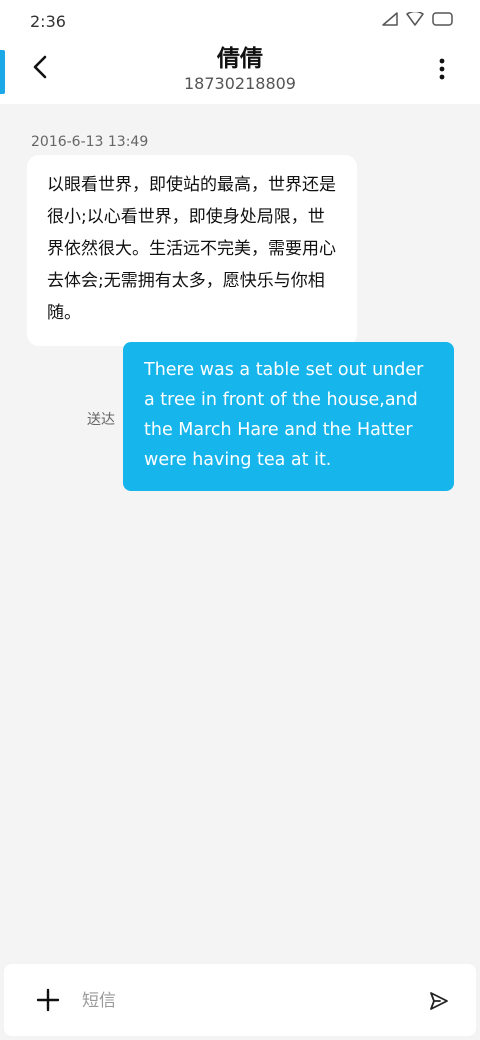 This screenshot has height=1040, width=480. I want to click on add-attachment-button, so click(48, 1000).